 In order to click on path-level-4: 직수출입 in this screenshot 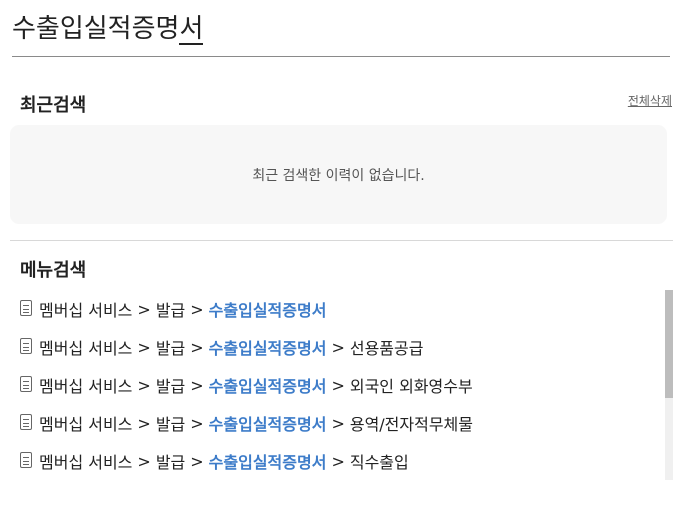, I will do `click(379, 462)`.